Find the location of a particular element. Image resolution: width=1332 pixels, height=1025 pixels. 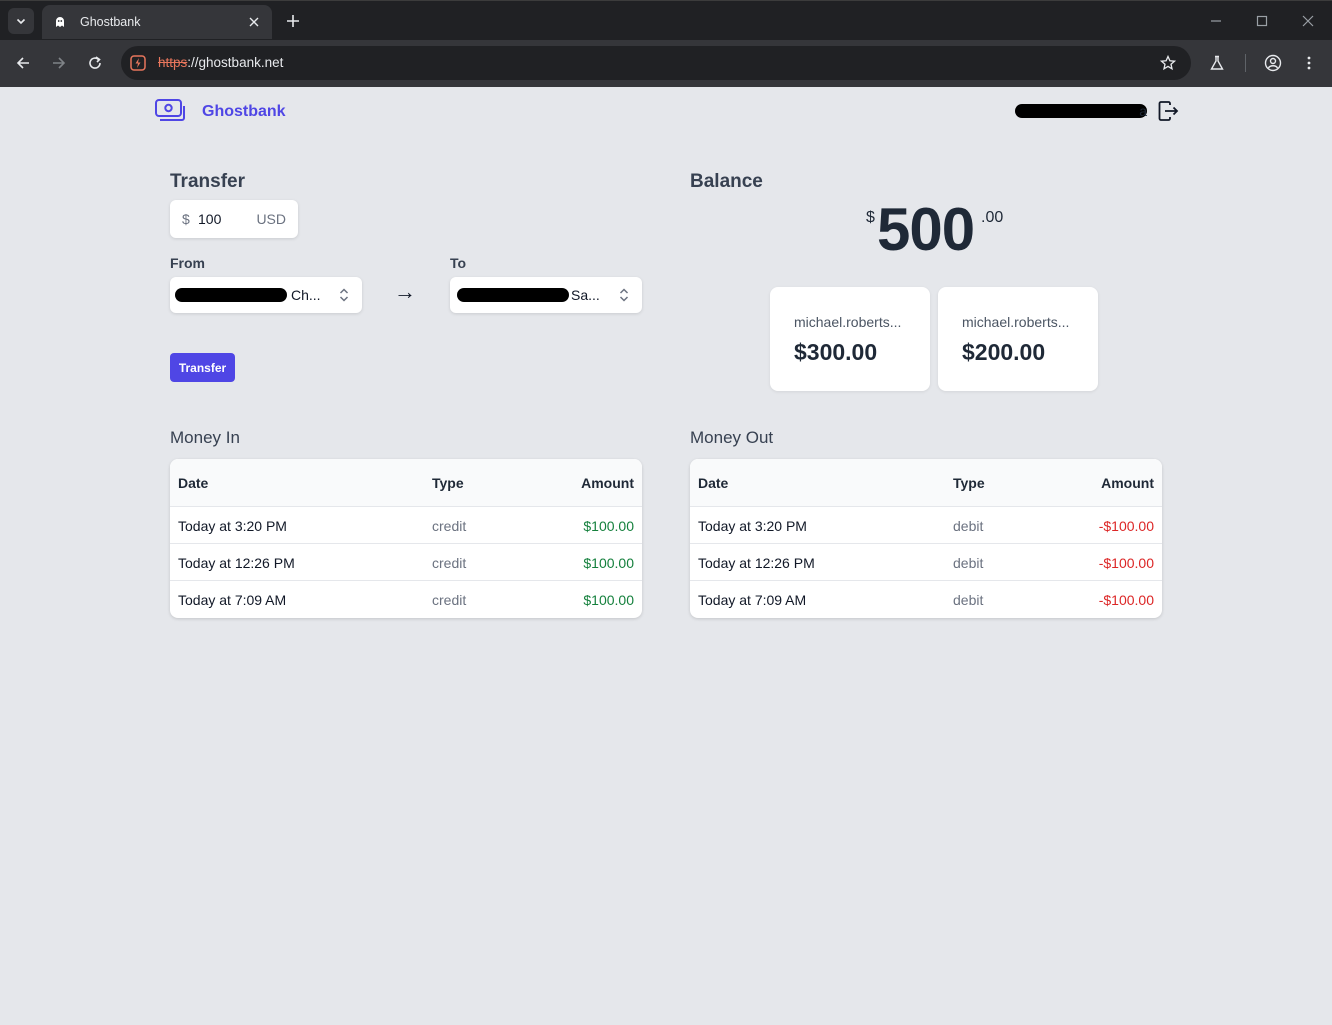

to-label: To is located at coordinates (458, 263).